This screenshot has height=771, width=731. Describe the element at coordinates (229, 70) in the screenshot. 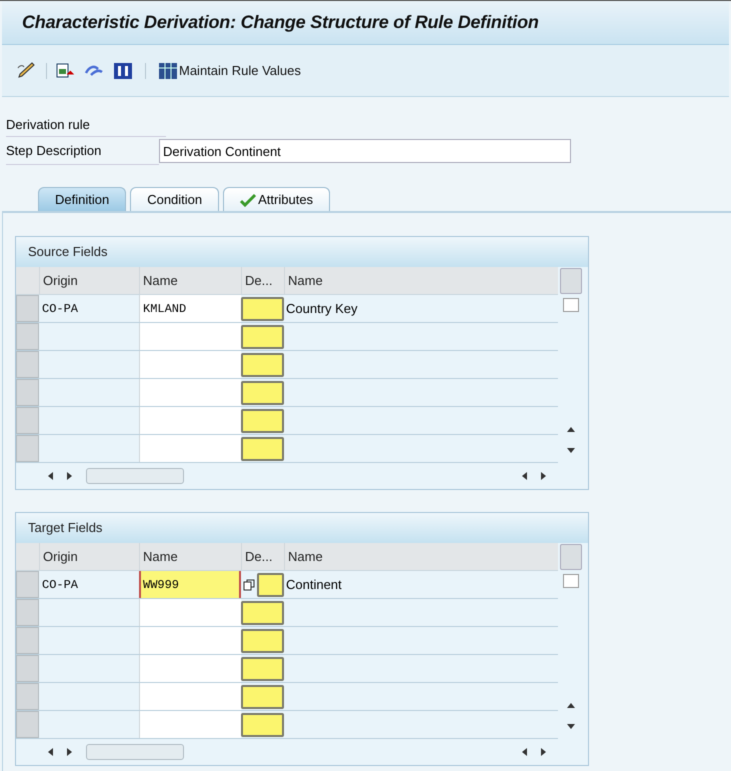

I see `maintain-rule-values-button: Maintain Rule Values` at that location.